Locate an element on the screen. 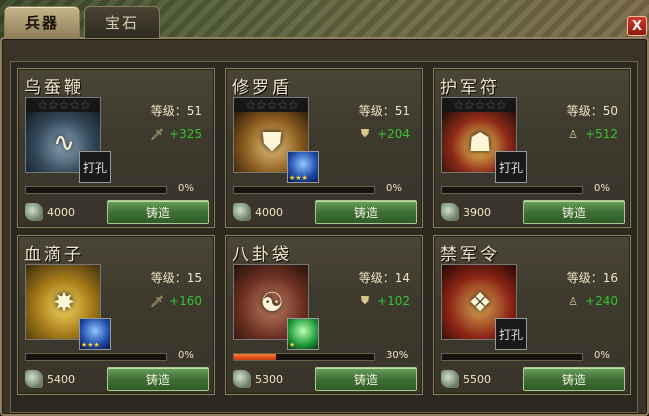  item-card: 八卦袋 ☯ ★ 等级：14 ⛊ +102 30% 5300 铸造 is located at coordinates (324, 315).